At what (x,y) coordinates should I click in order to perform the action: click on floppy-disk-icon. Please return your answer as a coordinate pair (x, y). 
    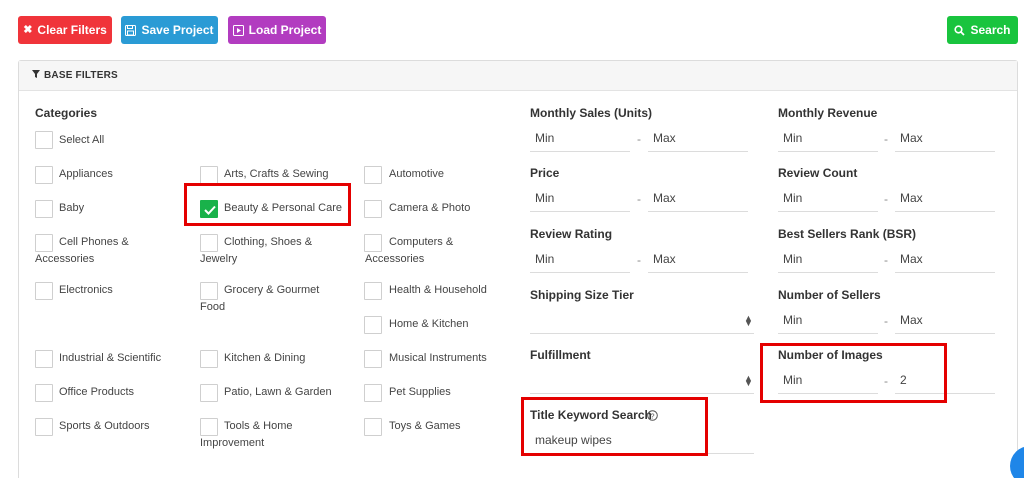
    Looking at the image, I should click on (131, 30).